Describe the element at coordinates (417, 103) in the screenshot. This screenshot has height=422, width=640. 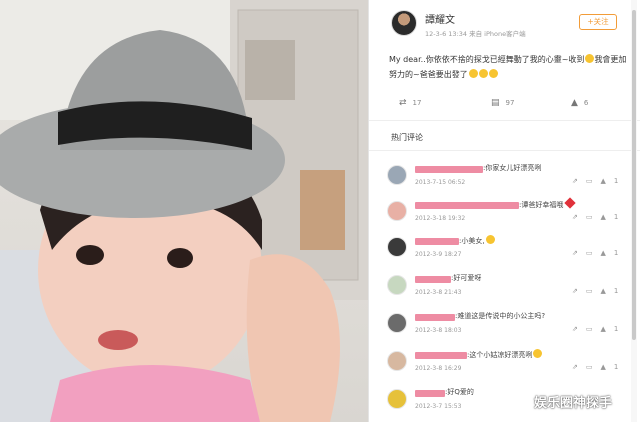
I see `repost-count: 17` at that location.